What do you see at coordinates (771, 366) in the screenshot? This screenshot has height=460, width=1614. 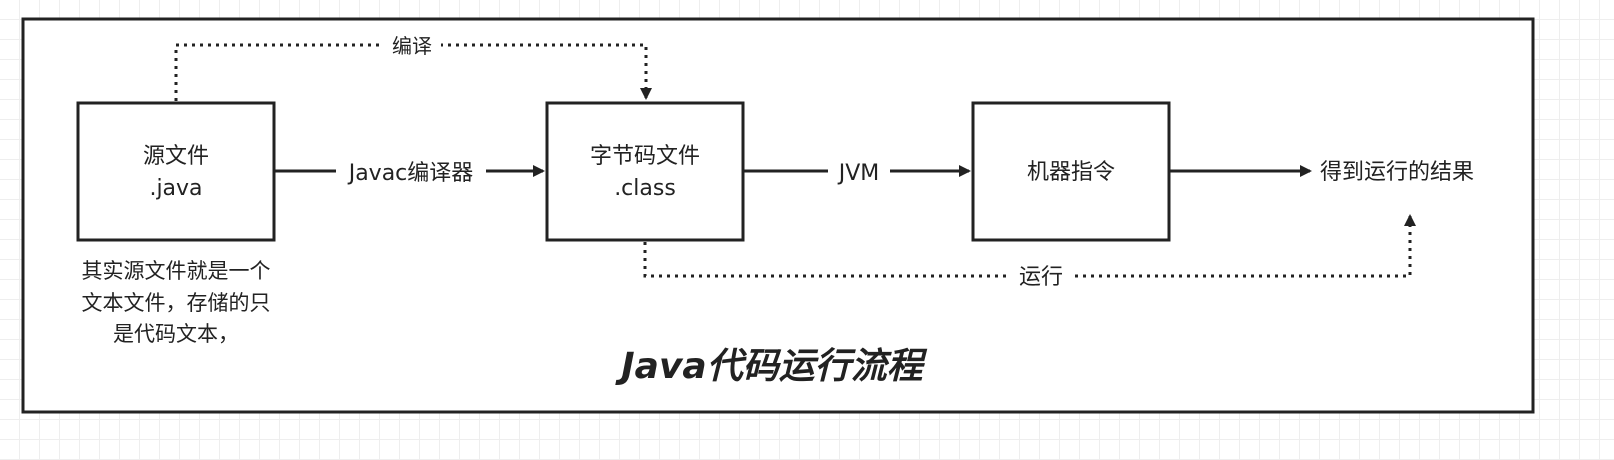 I see `diagram-title: Java代码运行流程` at bounding box center [771, 366].